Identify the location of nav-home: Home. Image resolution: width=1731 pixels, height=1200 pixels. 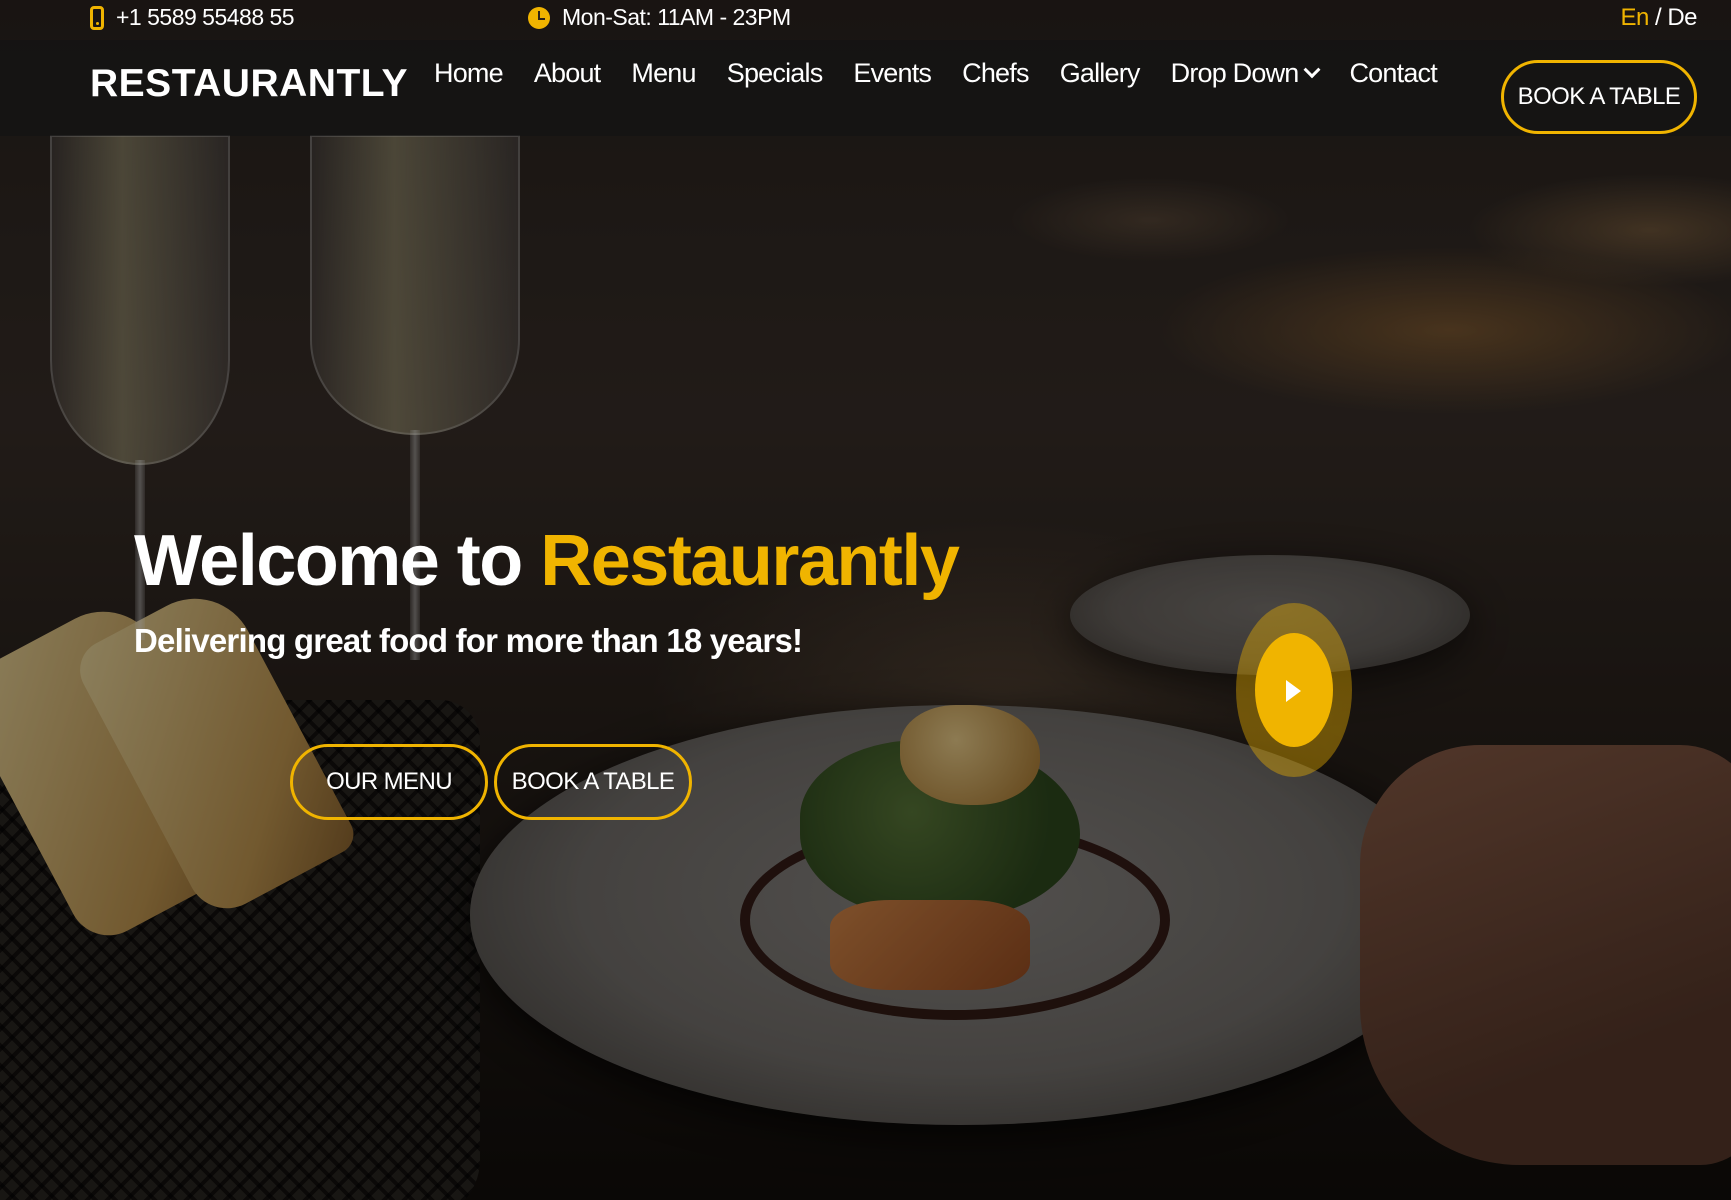
(469, 73).